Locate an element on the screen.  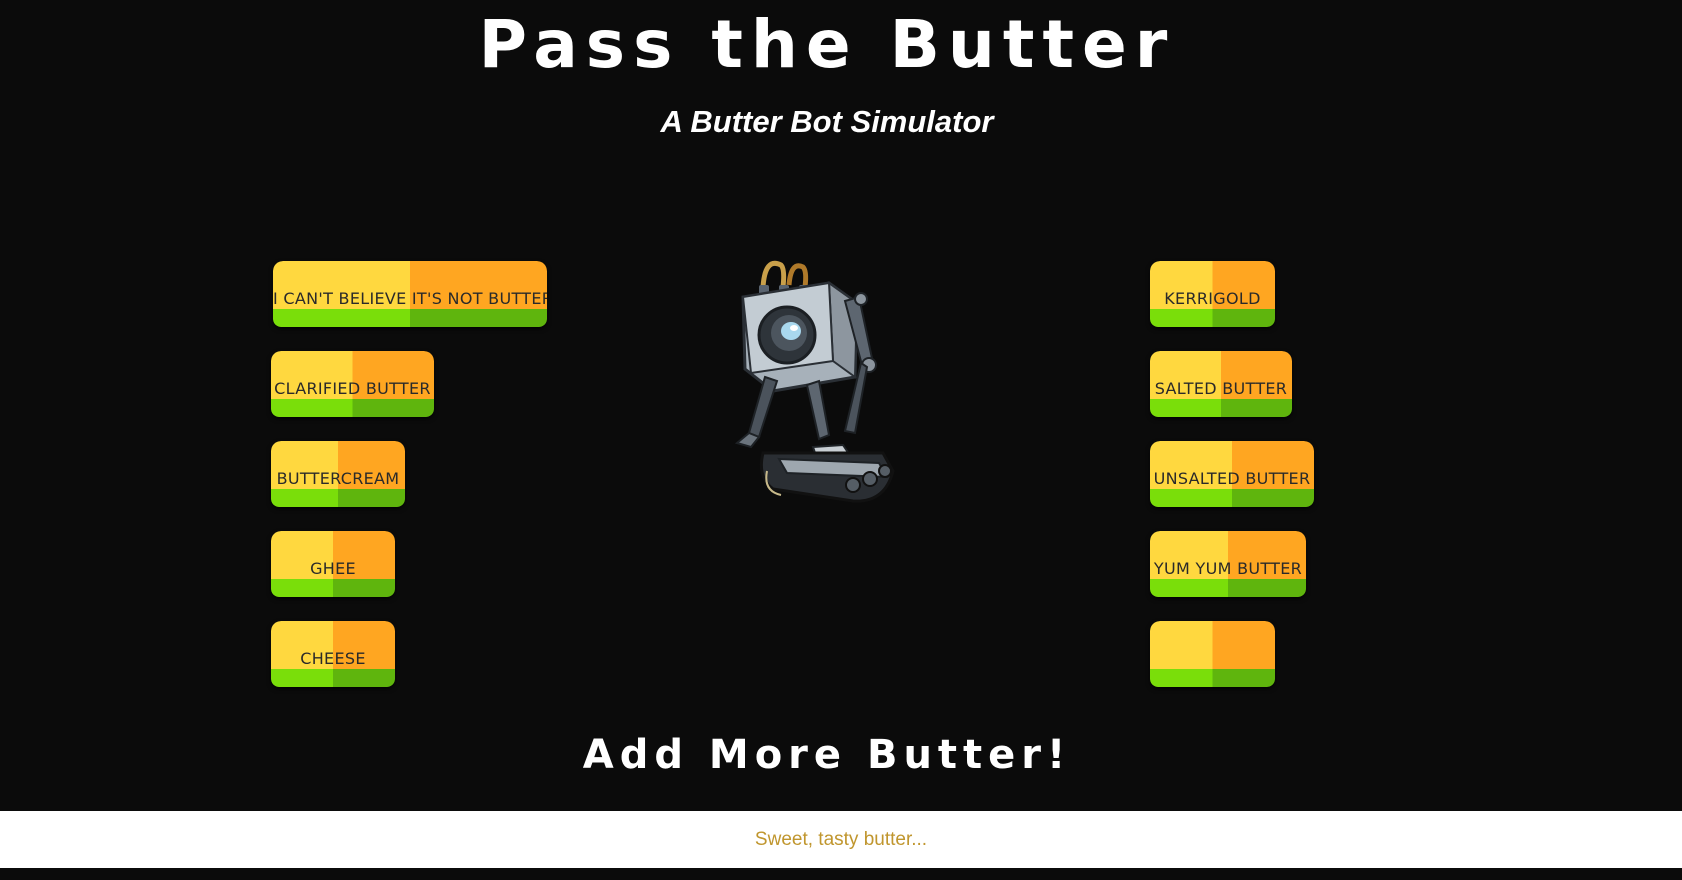
butter-label: KERRIGOLD is located at coordinates (1212, 298).